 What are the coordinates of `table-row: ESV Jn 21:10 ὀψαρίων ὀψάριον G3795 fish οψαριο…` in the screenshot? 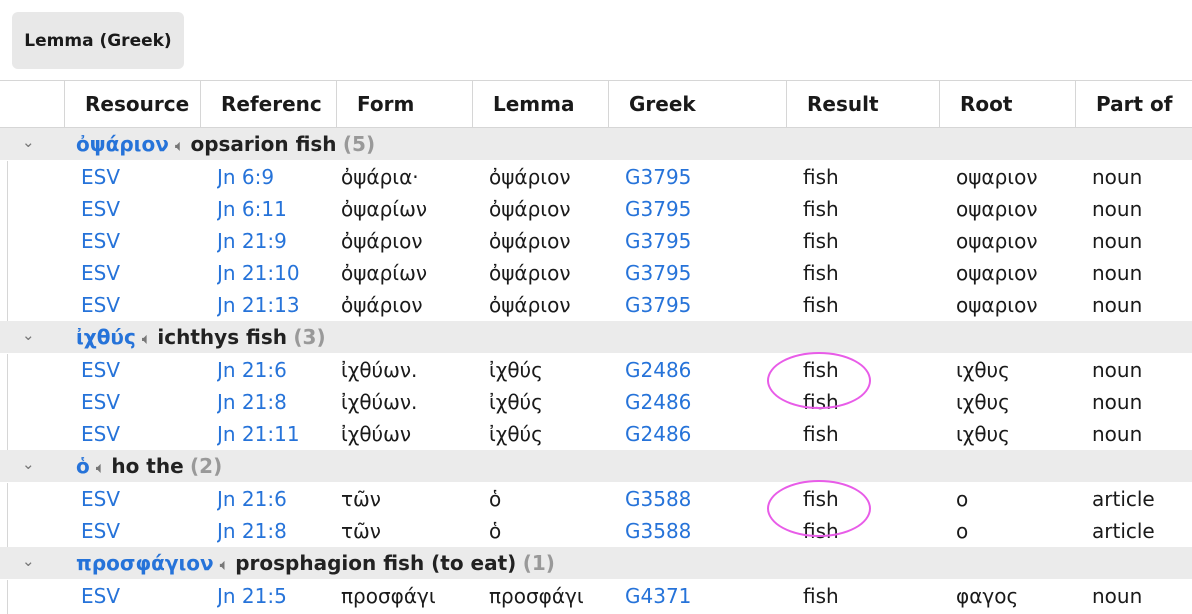 It's located at (596, 273).